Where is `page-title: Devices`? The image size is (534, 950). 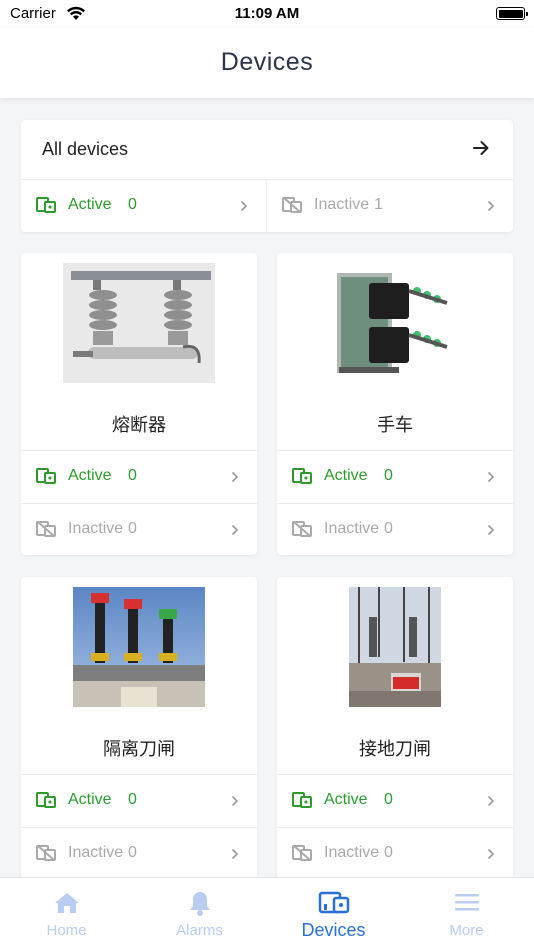 page-title: Devices is located at coordinates (267, 62).